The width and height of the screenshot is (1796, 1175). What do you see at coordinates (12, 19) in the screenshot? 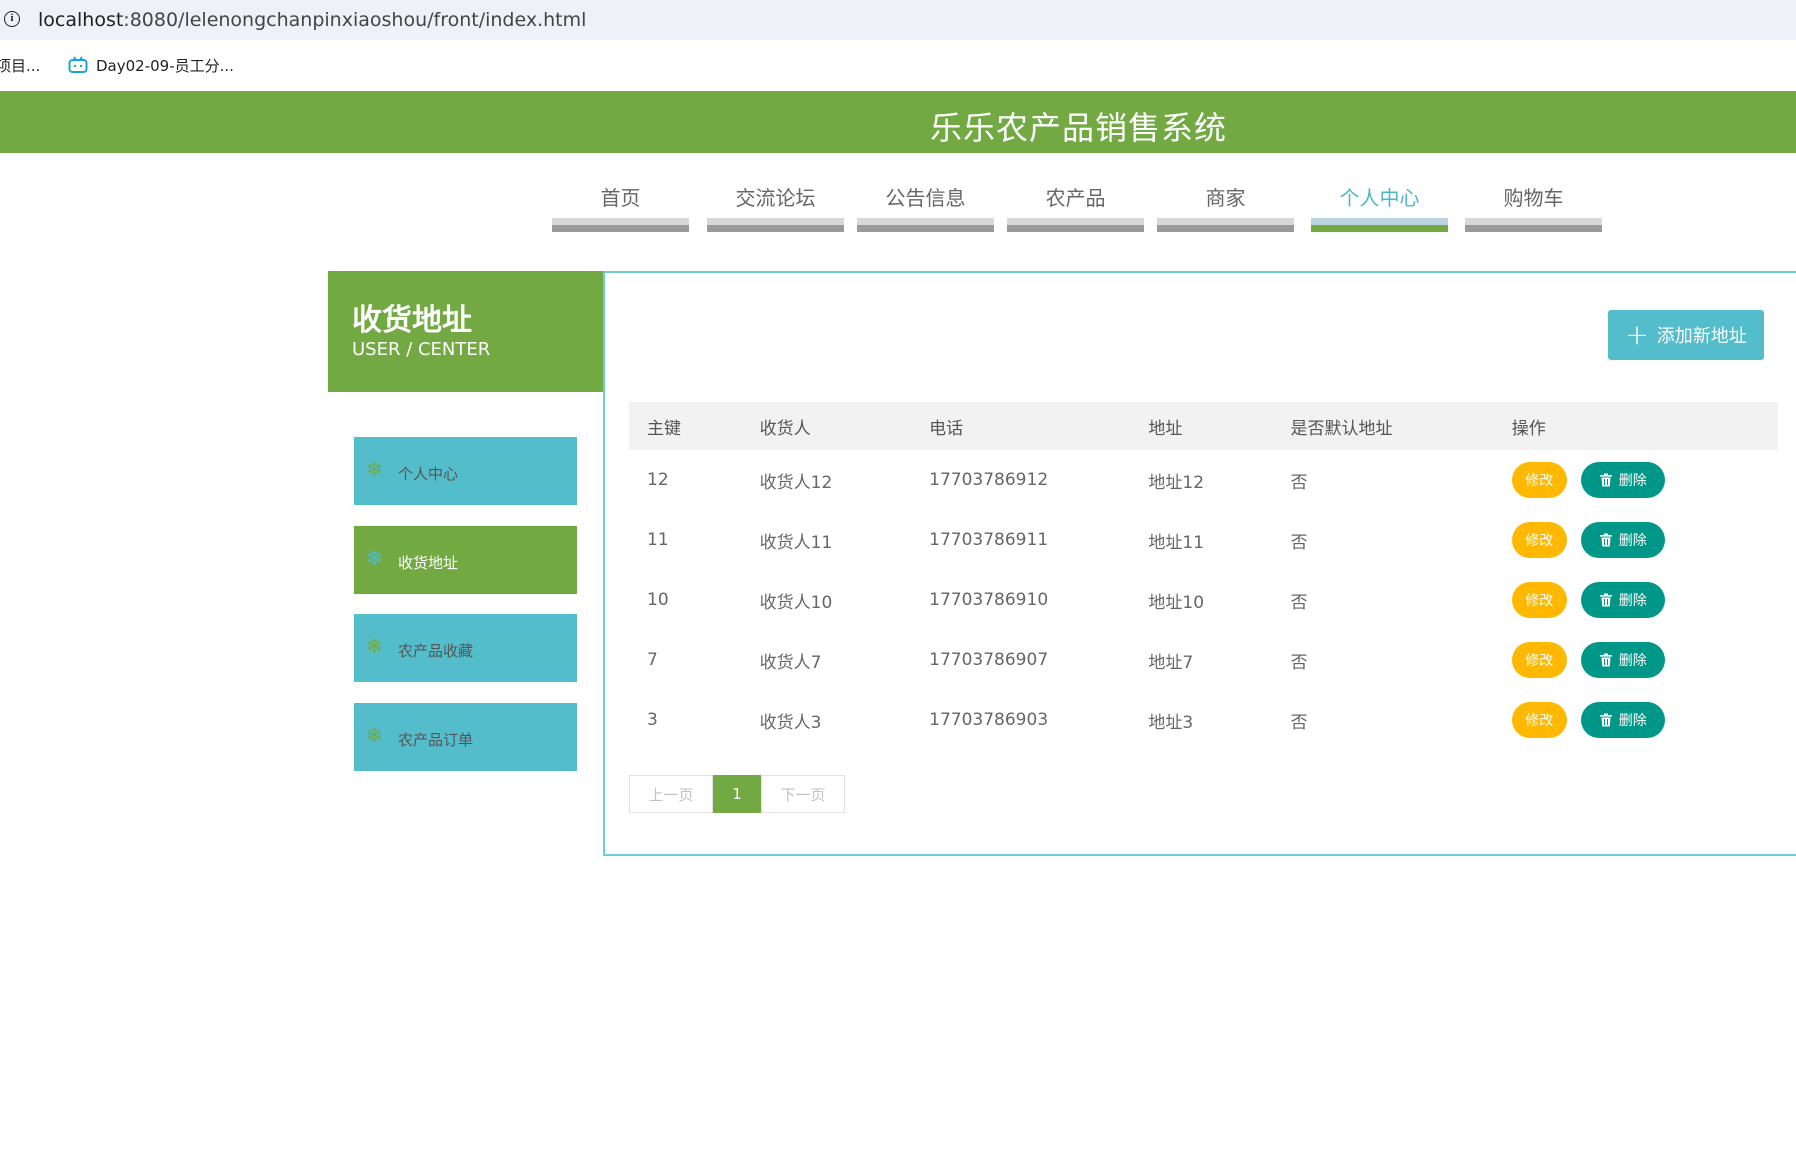
I see `site-info-icon: i` at bounding box center [12, 19].